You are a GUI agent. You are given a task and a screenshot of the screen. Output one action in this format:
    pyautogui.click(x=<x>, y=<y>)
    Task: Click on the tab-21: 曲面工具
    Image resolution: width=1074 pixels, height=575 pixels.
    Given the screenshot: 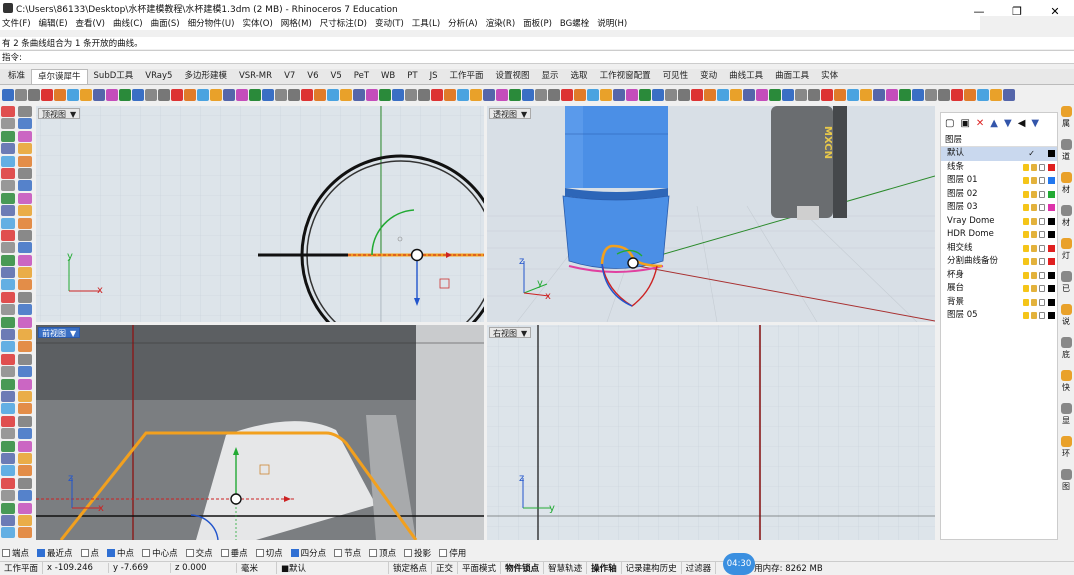 What is the action you would take?
    pyautogui.click(x=792, y=76)
    